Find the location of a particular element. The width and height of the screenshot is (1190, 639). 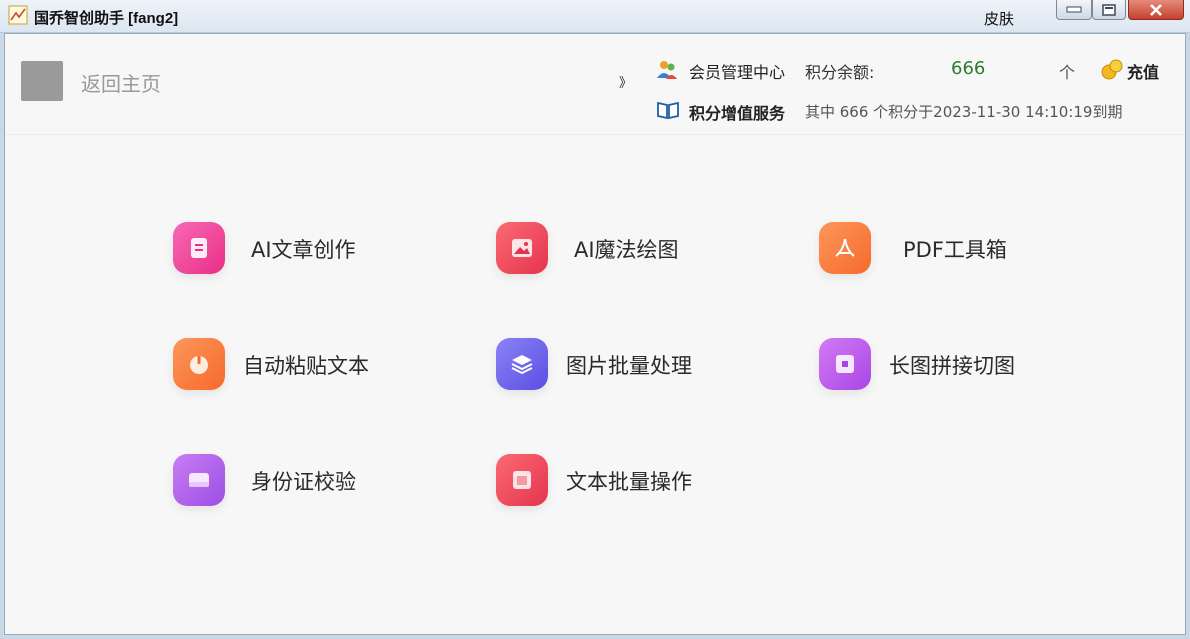

tool-label: AI魔法绘图 is located at coordinates (626, 250).